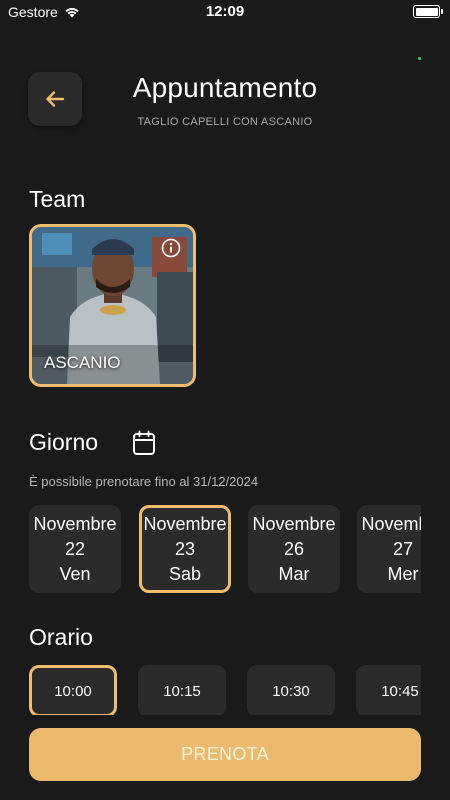 The width and height of the screenshot is (450, 800). I want to click on status-time: 12:09, so click(225, 11).